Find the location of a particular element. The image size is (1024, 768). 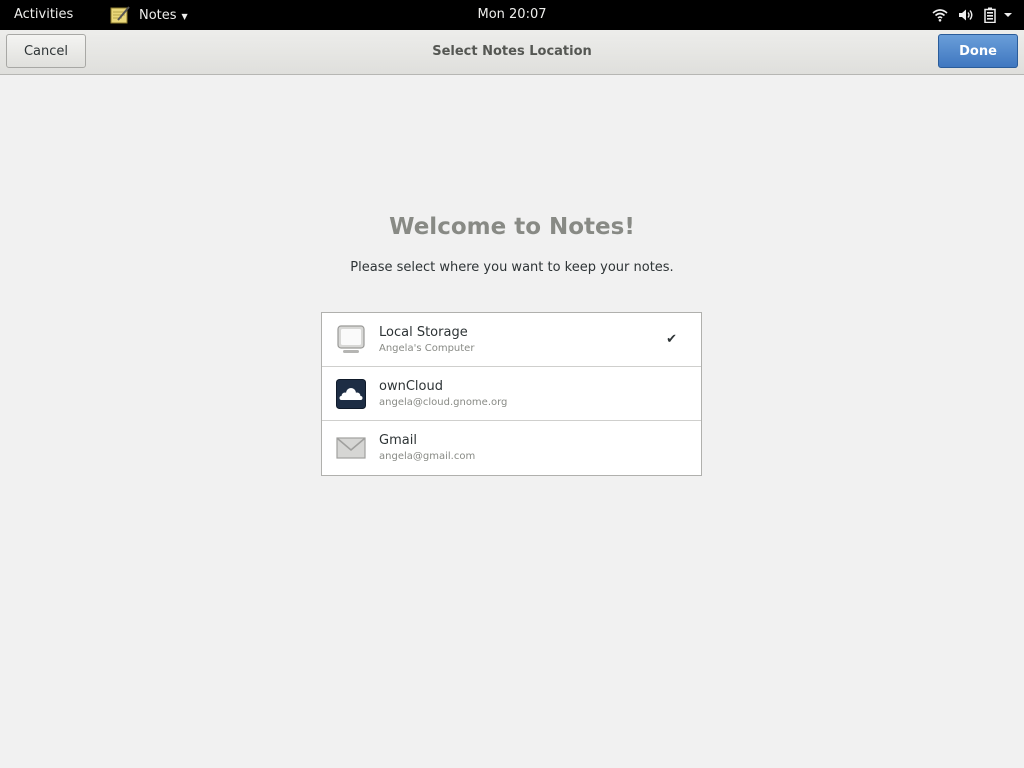

top-bar: Activities Notes ▼ Mon 20:07 is located at coordinates (512, 15).